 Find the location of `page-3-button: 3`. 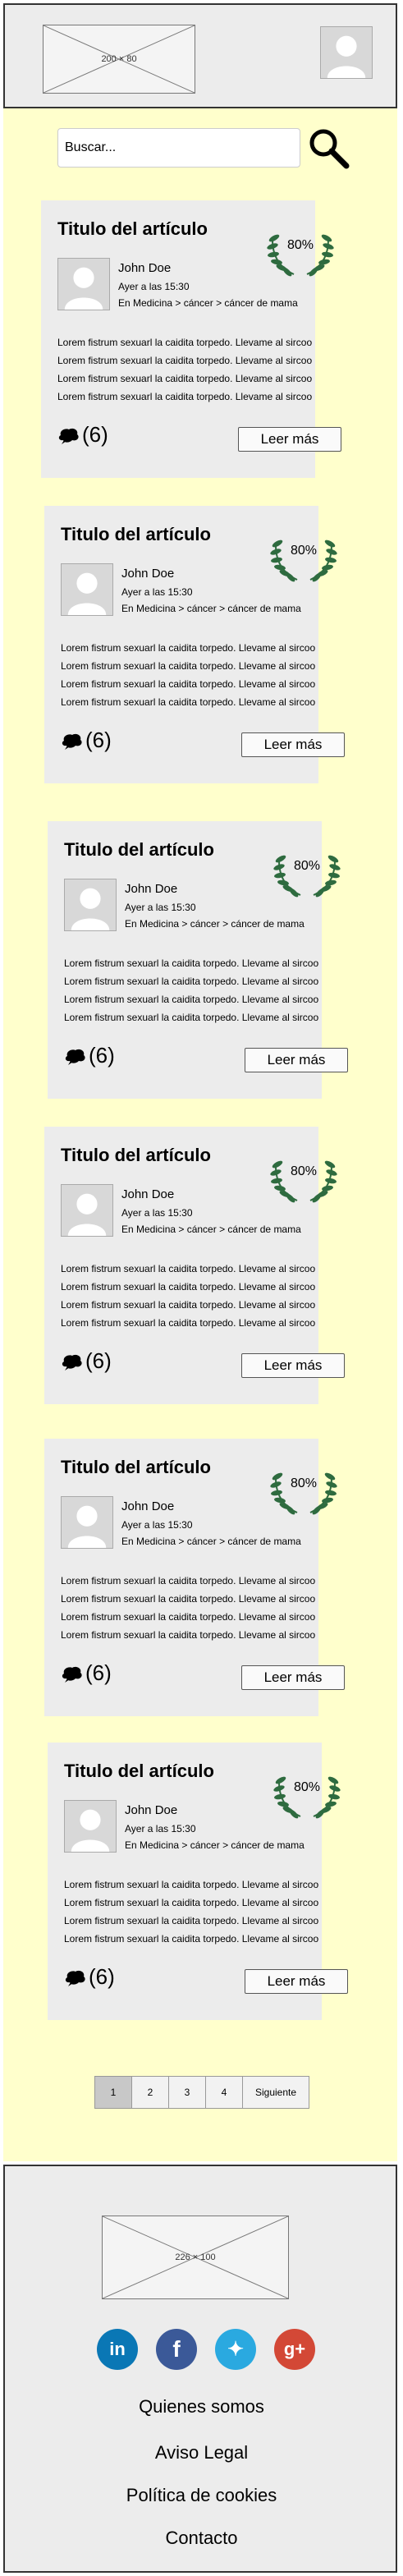

page-3-button: 3 is located at coordinates (187, 2092).